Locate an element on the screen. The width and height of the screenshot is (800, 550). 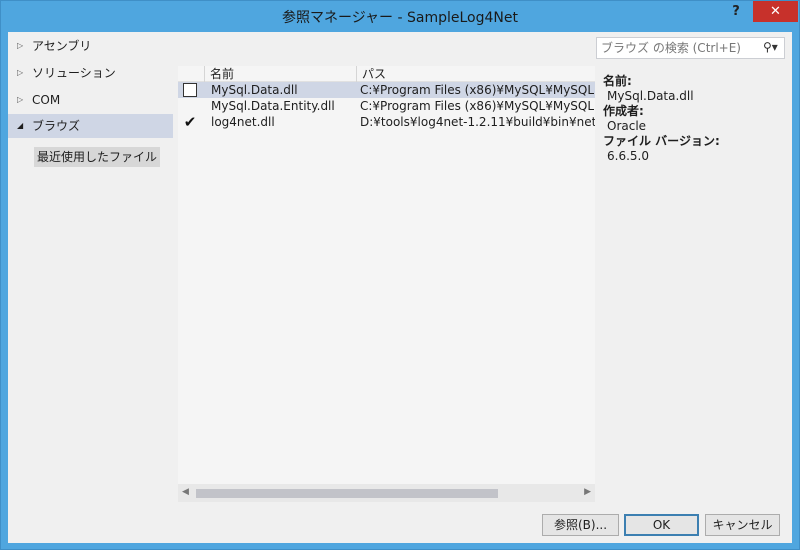
list-header: 名前 パス is located at coordinates (386, 74).